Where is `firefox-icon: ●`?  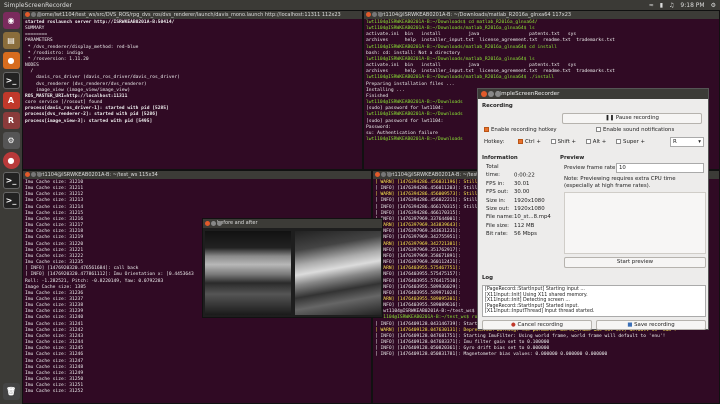 firefox-icon: ● is located at coordinates (11, 60).